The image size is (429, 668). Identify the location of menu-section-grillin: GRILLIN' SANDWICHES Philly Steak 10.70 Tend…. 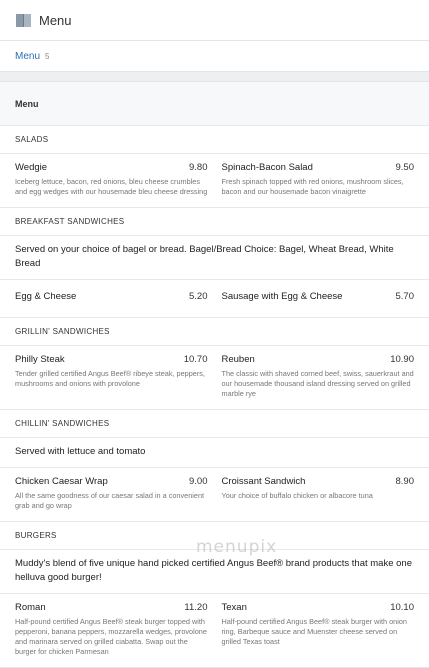
(214, 363).